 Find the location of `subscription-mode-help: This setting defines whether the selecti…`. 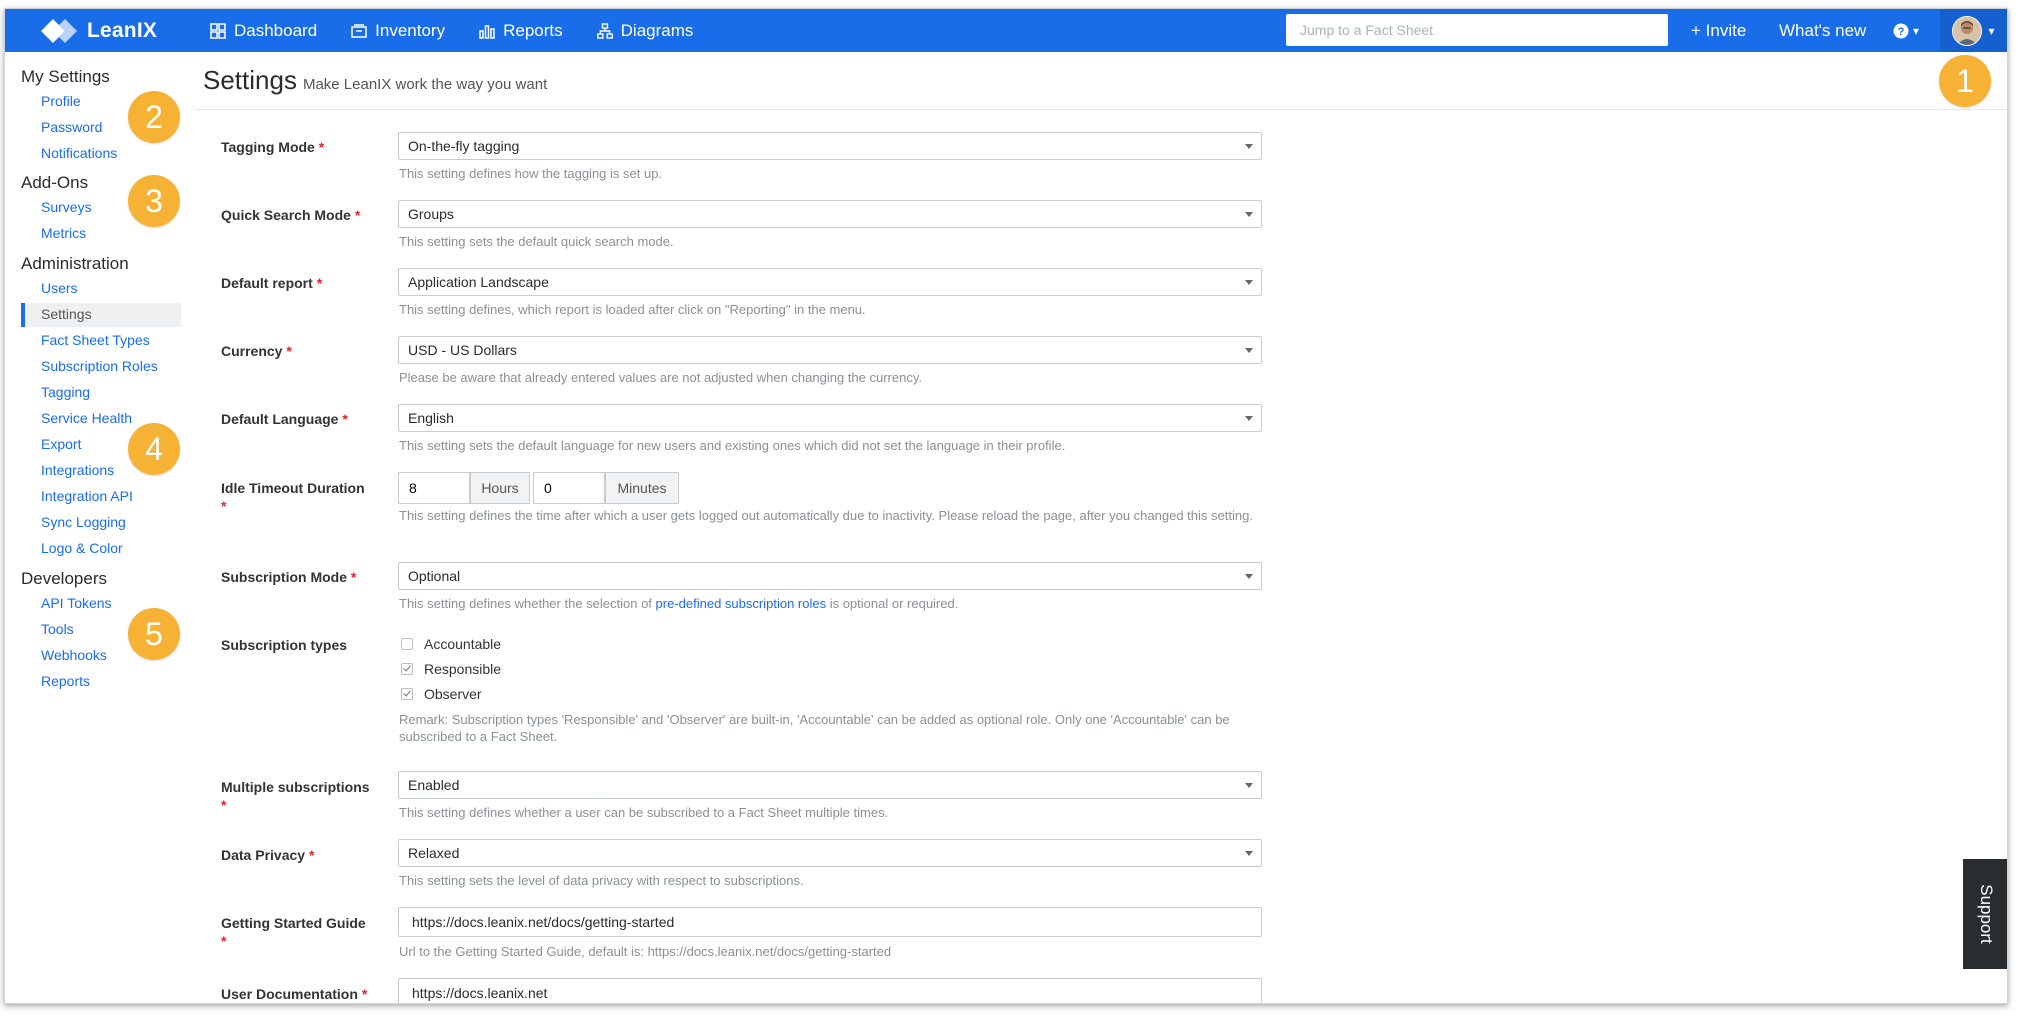

subscription-mode-help: This setting defines whether the selecti… is located at coordinates (679, 603).